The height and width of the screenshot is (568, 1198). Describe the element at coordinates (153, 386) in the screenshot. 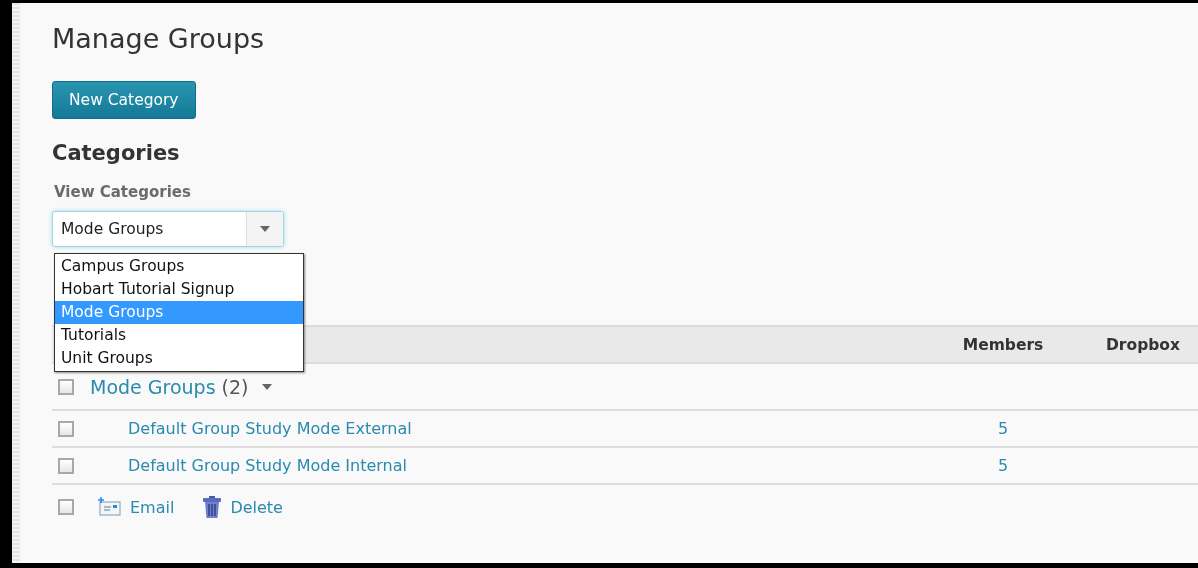

I see `category-link: Mode Groups` at that location.